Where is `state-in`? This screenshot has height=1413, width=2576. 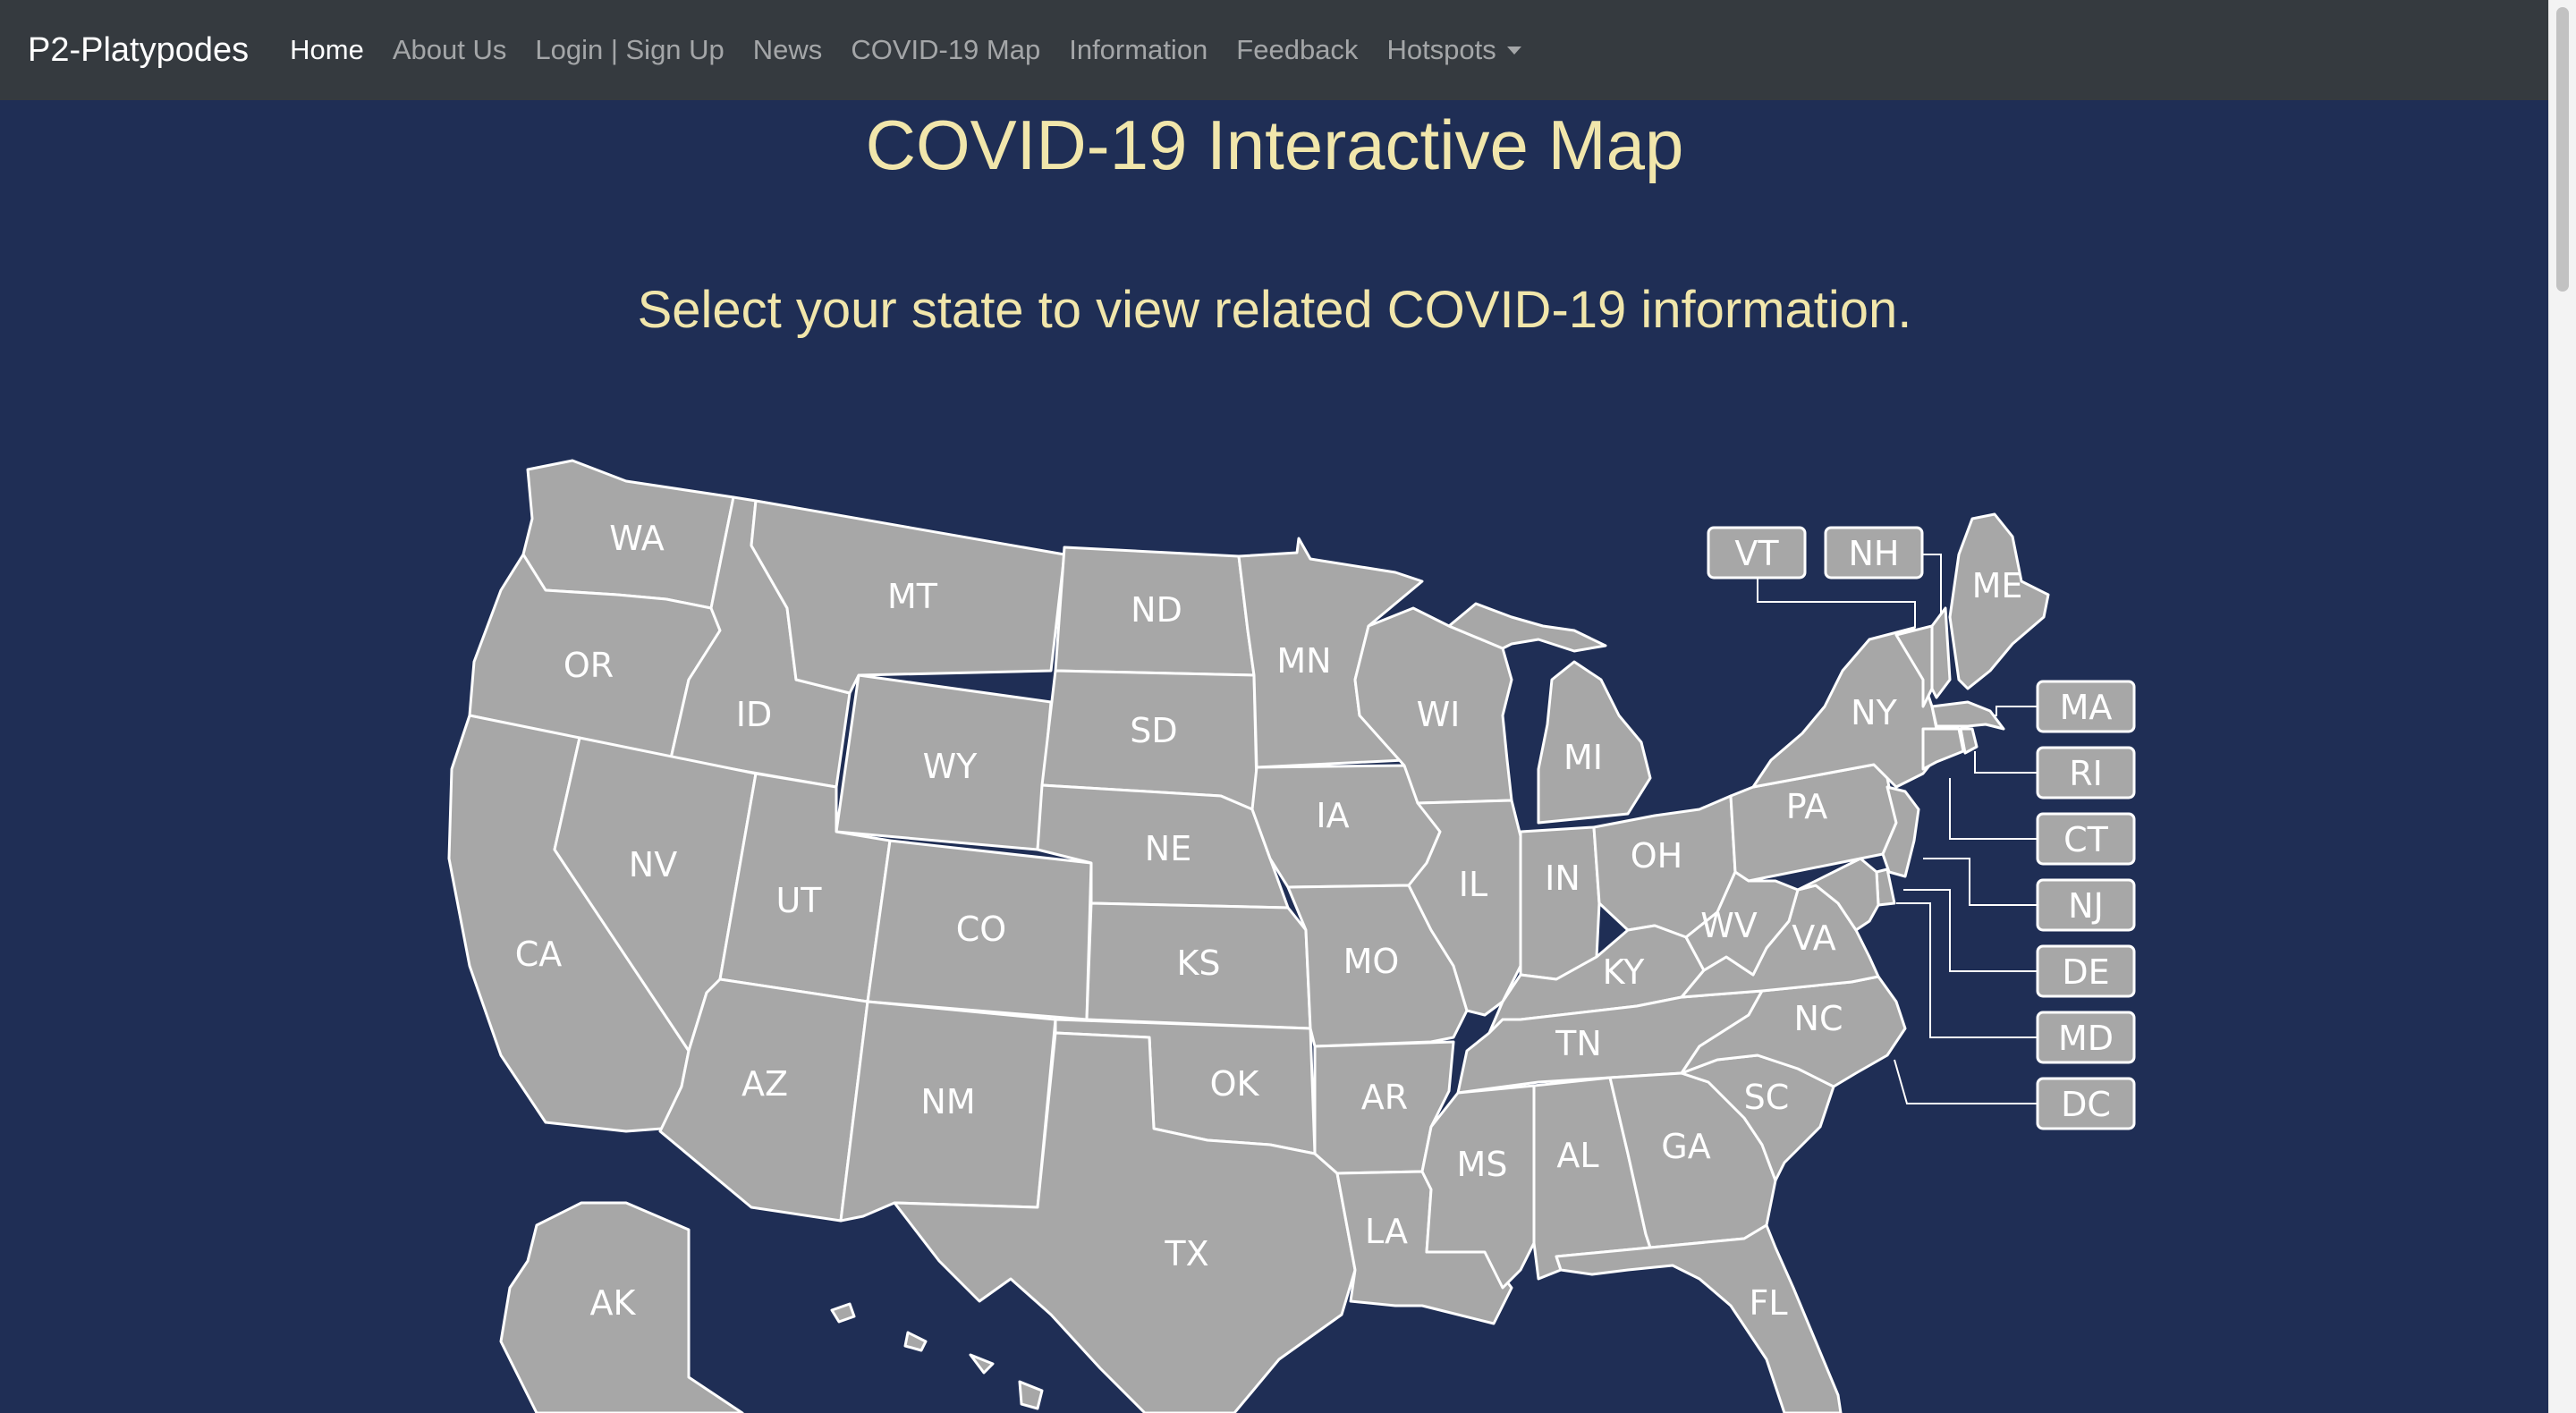
state-in is located at coordinates (1560, 903).